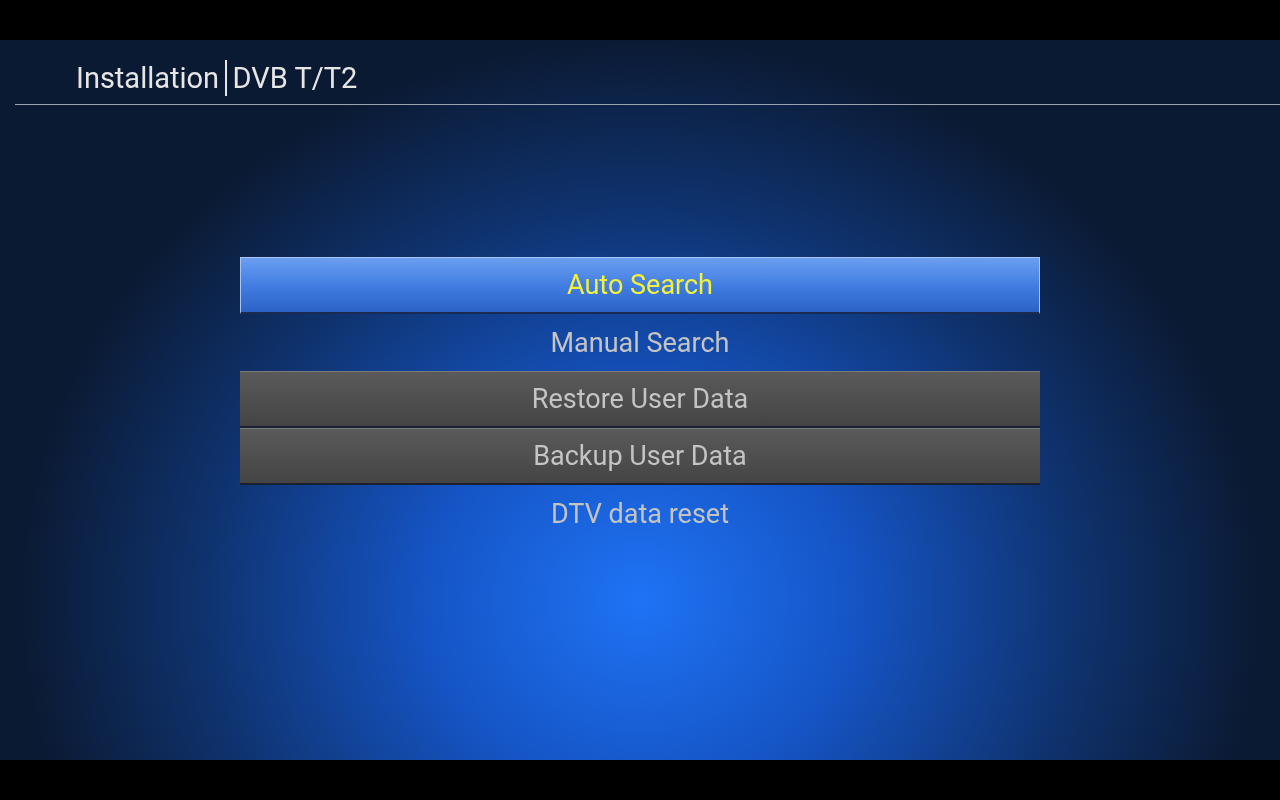 This screenshot has width=1280, height=800. Describe the element at coordinates (295, 78) in the screenshot. I see `screen-subtitle: DVB T/T2` at that location.